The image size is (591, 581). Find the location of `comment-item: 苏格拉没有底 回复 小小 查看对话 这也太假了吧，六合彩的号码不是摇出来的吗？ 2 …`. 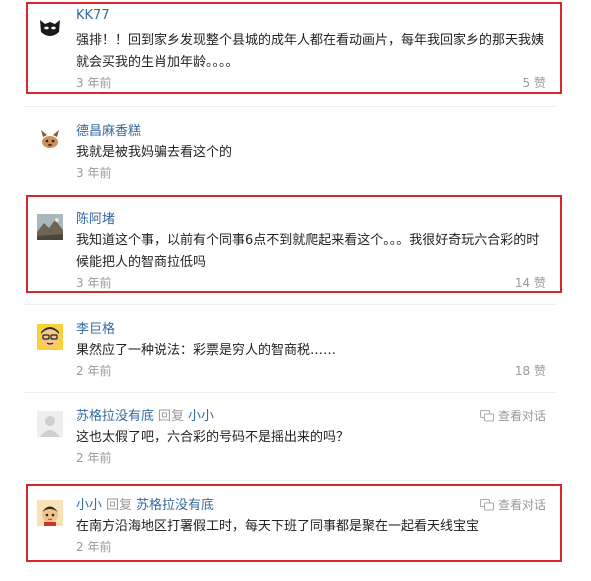

comment-item: 苏格拉没有底 回复 小小 查看对话 这也太假了吧，六合彩的号码不是摇出来的吗？ 2 … is located at coordinates (290, 433).